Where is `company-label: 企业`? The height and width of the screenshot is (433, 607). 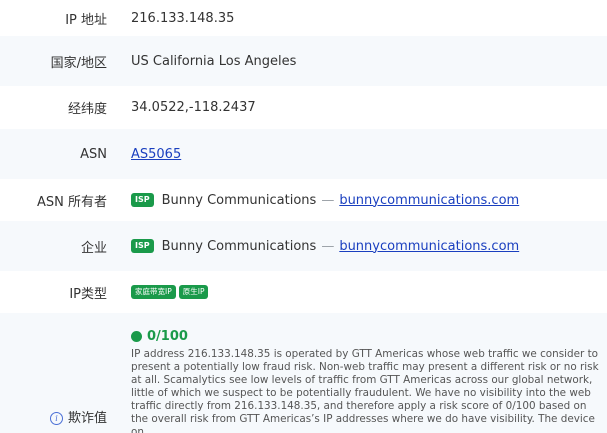
company-label: 企业 is located at coordinates (93, 248).